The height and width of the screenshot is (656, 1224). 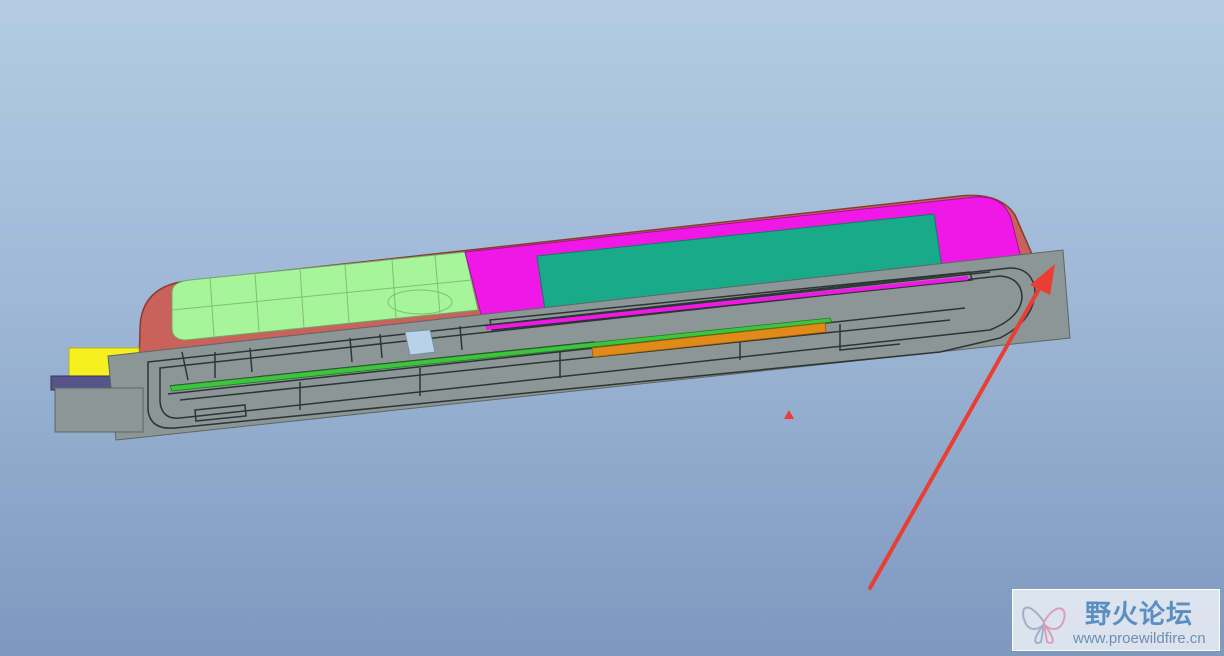 I want to click on forum-watermark: 野火论坛 www.proewildfire.cn, so click(x=1116, y=620).